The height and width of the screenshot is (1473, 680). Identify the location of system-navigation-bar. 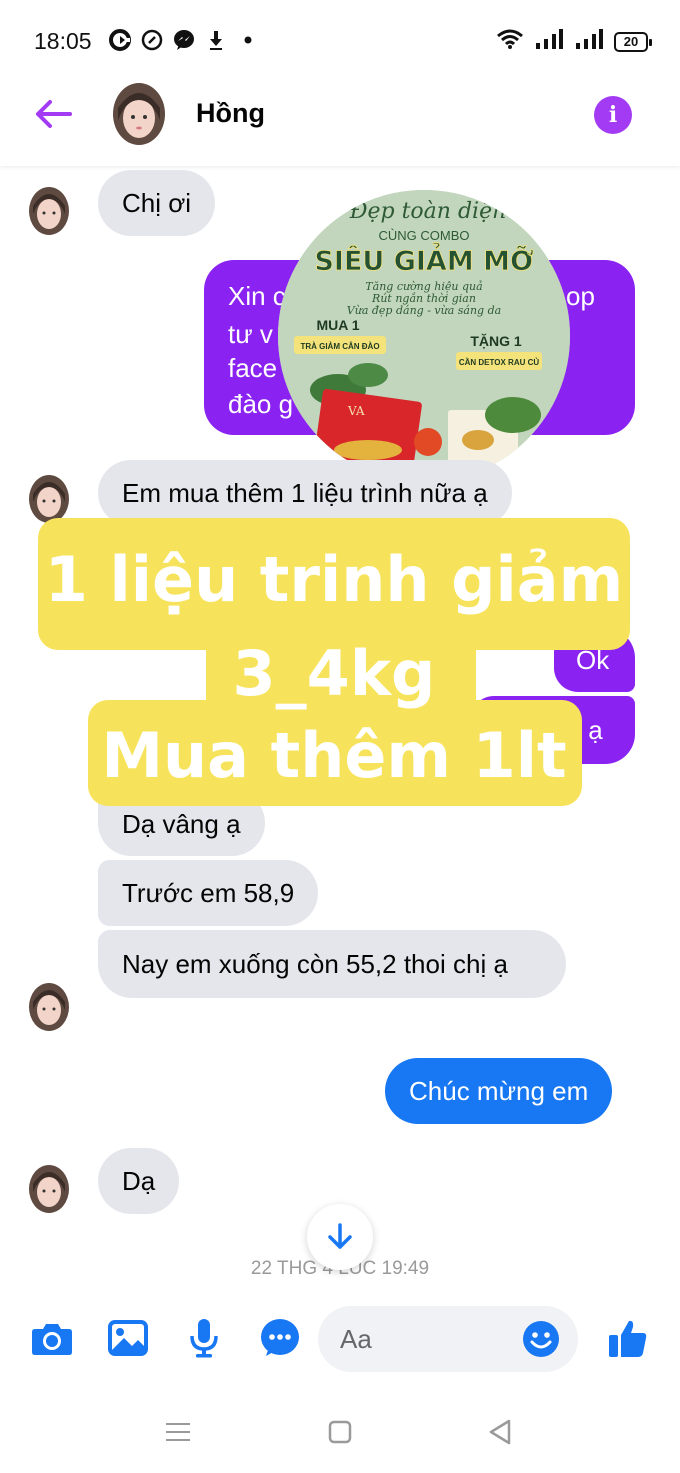
(340, 1431).